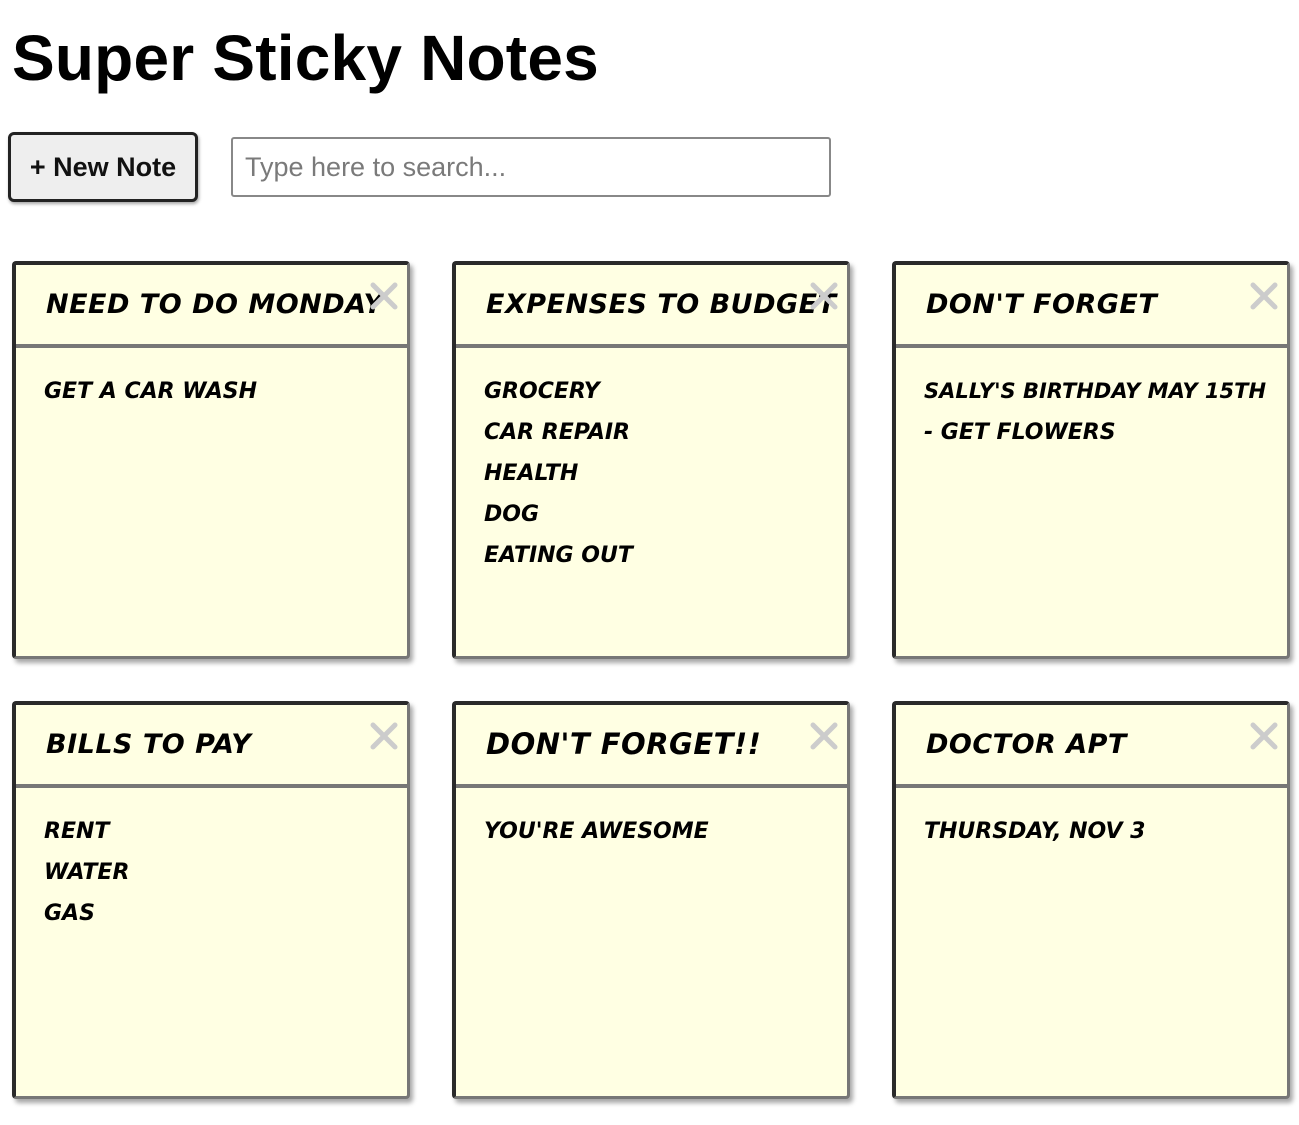  What do you see at coordinates (1099, 412) in the screenshot?
I see `note-body: Sally's birthday May 15th - get flowers` at bounding box center [1099, 412].